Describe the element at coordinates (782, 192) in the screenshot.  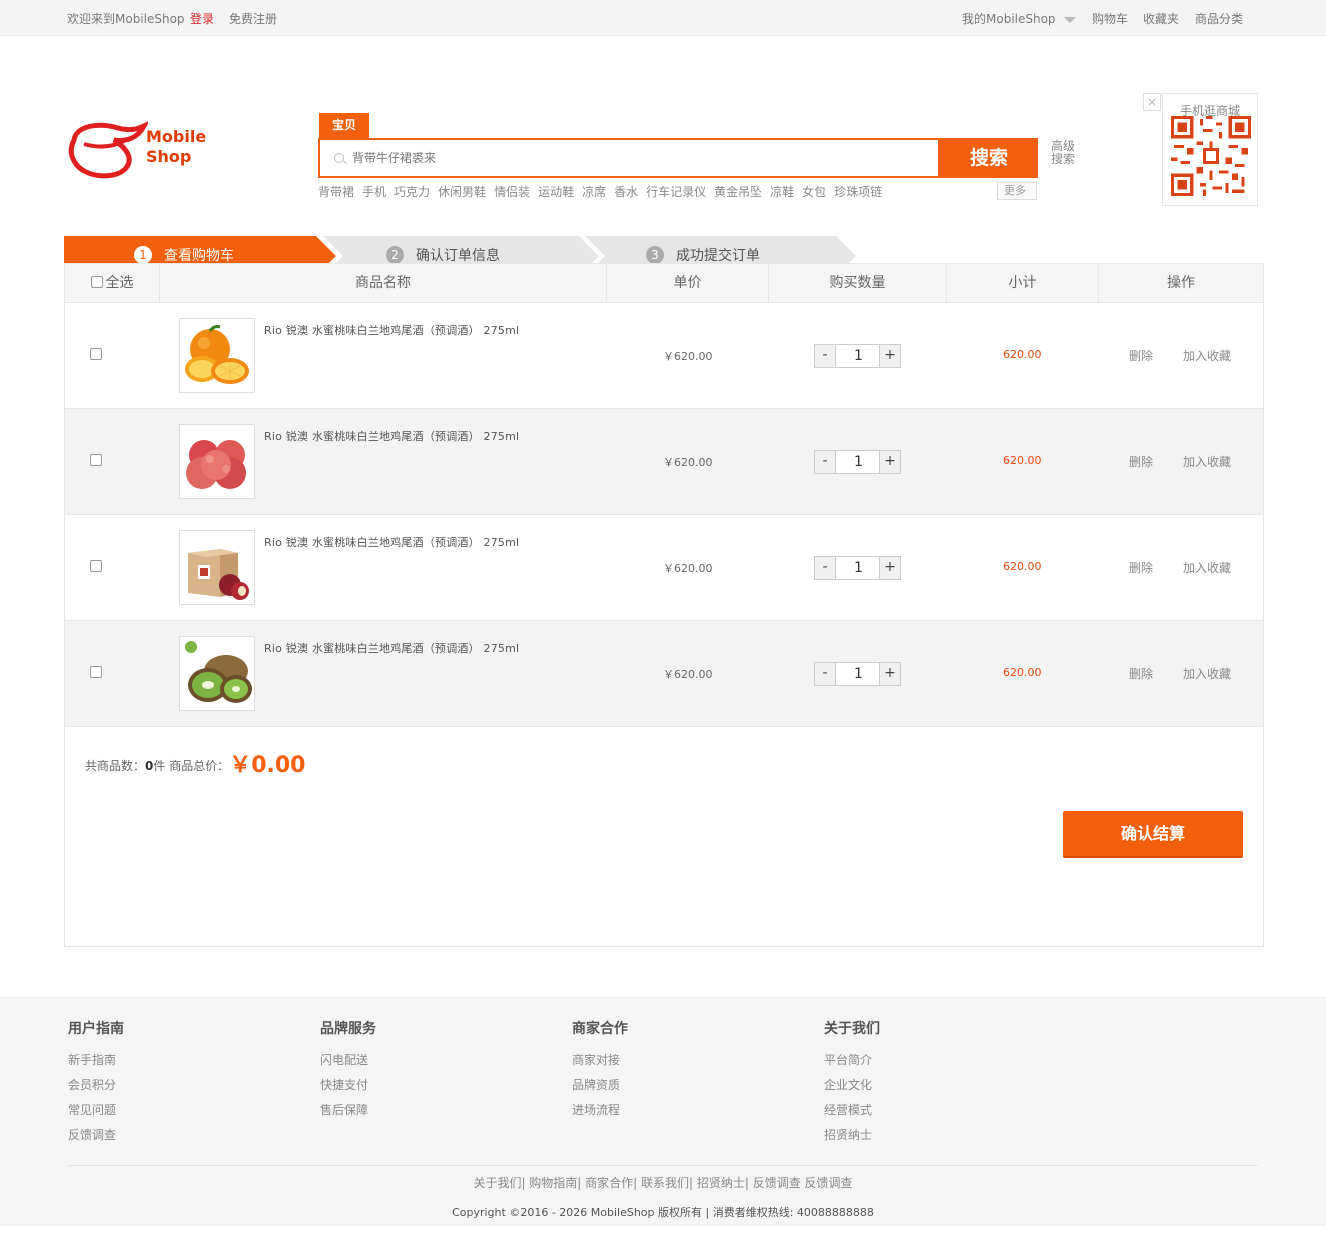
I see `hot-keyword: 凉鞋` at that location.